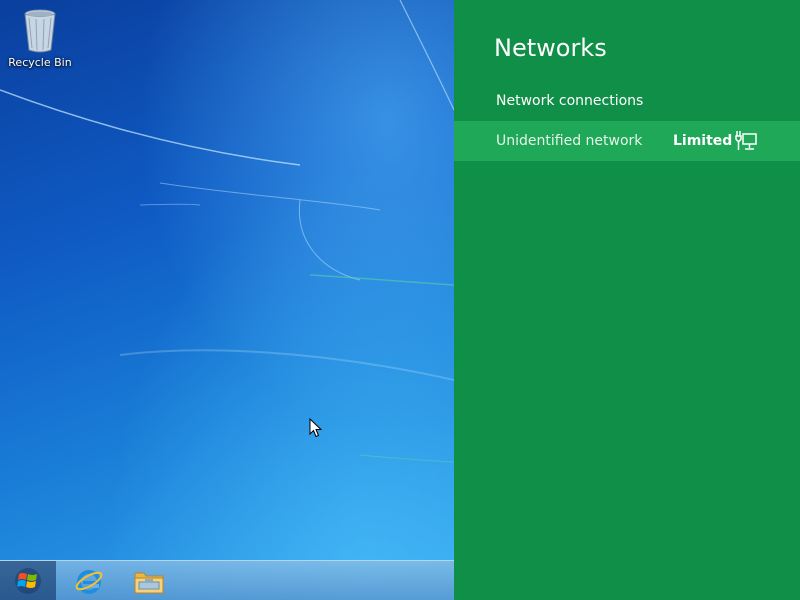  I want to click on internet-explorer-icon, so click(89, 582).